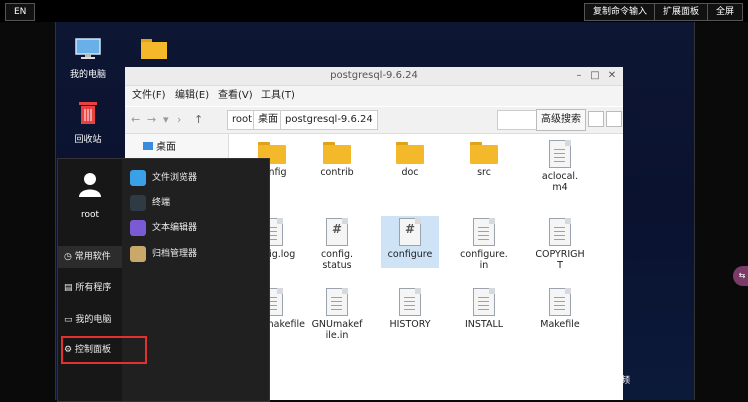 This screenshot has width=748, height=402. I want to click on file-browser-icon, so click(138, 178).